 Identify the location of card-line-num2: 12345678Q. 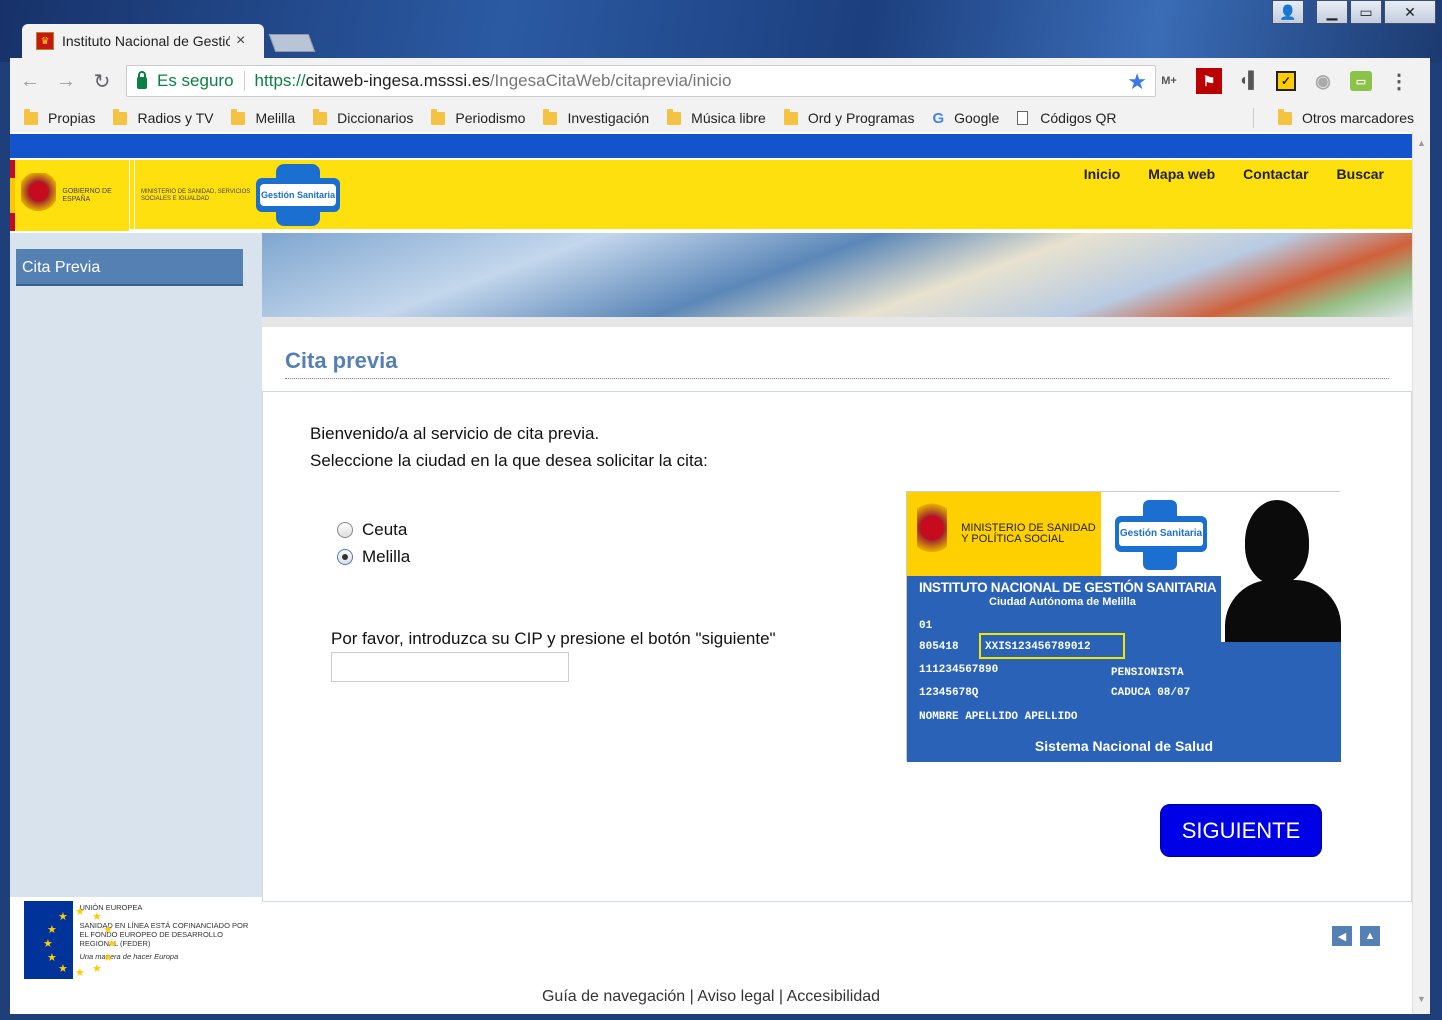
(949, 693).